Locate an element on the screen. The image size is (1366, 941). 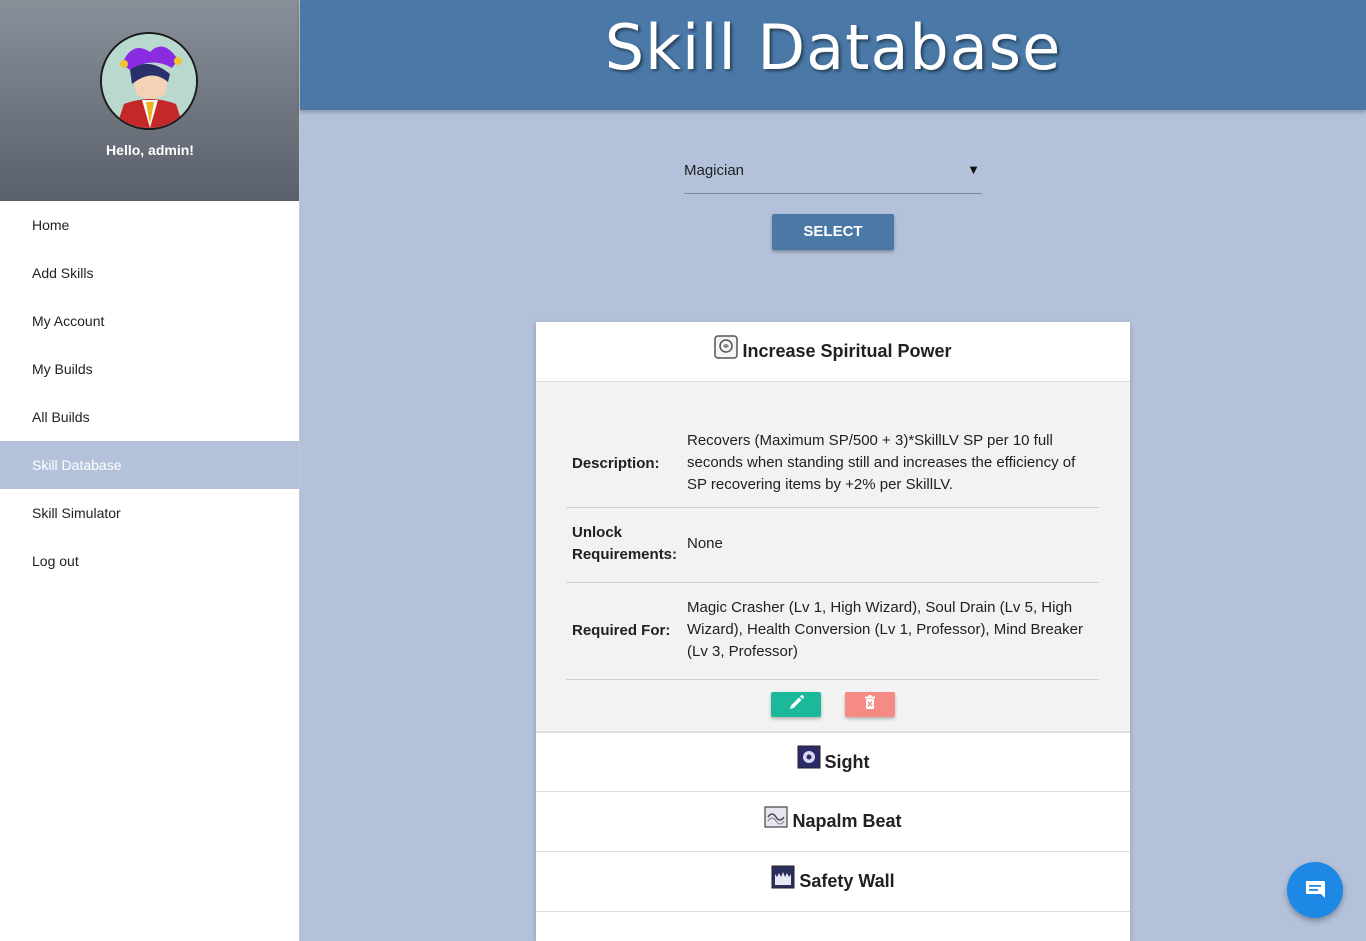
skill-name: Napalm Beat is located at coordinates (847, 821).